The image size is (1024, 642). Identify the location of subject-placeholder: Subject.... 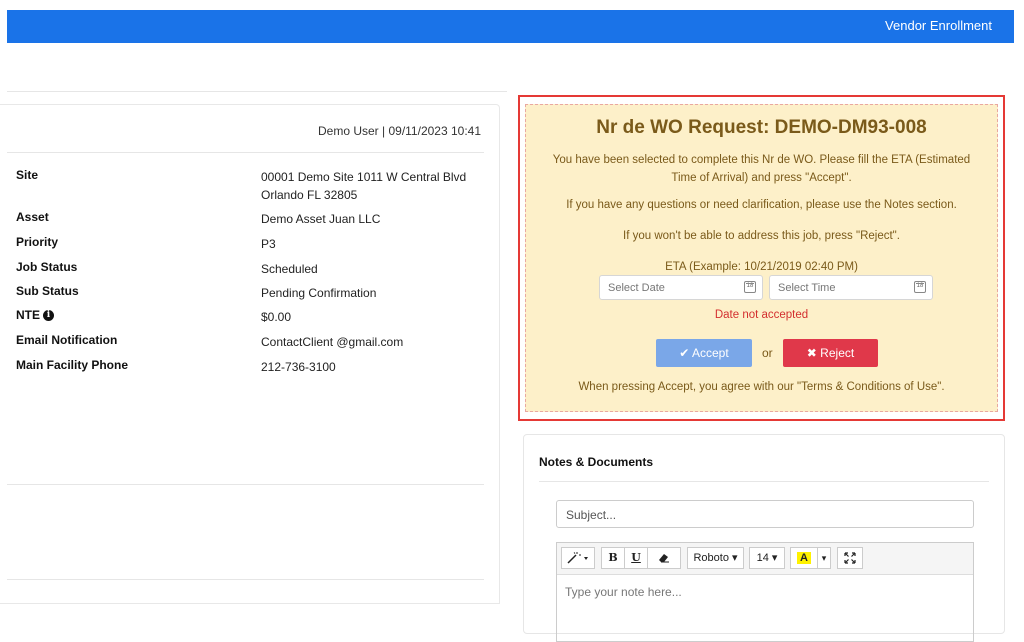
(591, 515).